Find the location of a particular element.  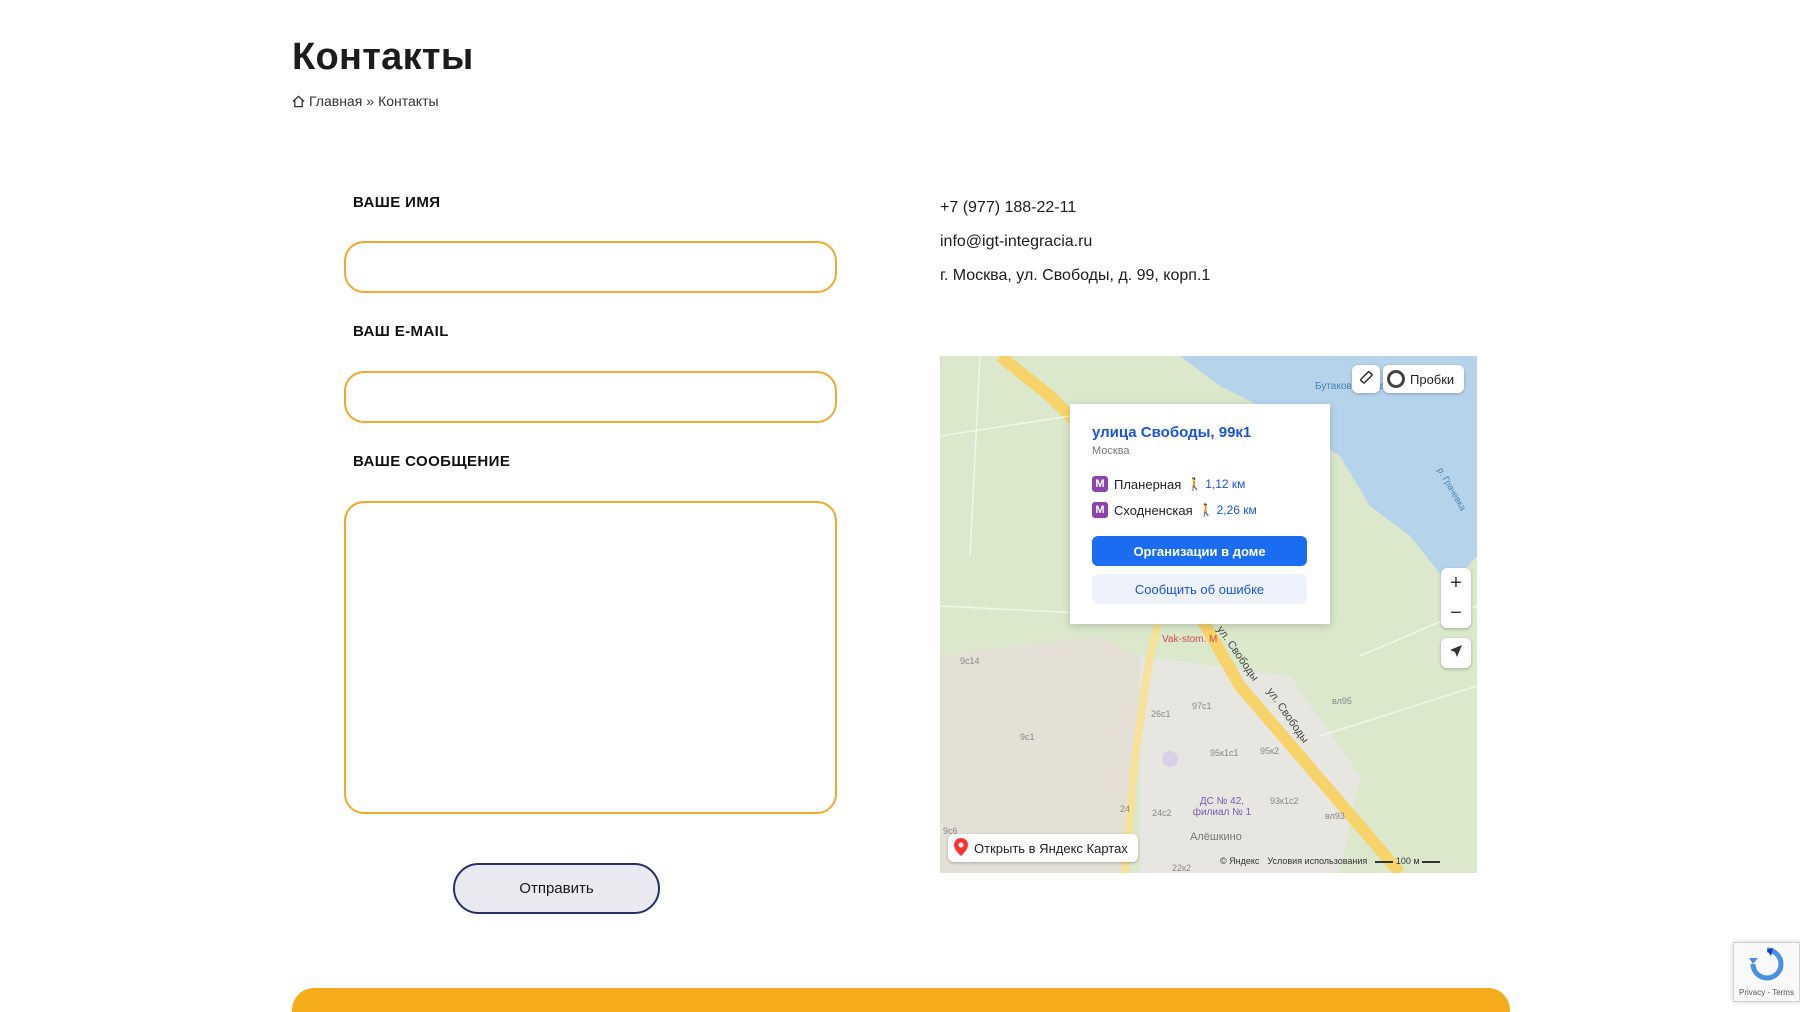

walk-distance-value: 2,26 км is located at coordinates (1236, 510).